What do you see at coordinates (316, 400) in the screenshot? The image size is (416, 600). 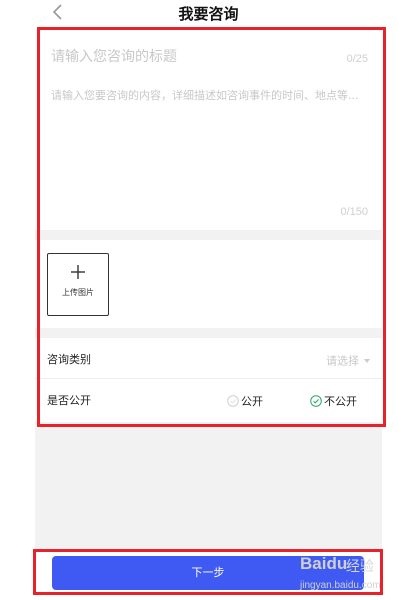 I see `radio-checked-icon` at bounding box center [316, 400].